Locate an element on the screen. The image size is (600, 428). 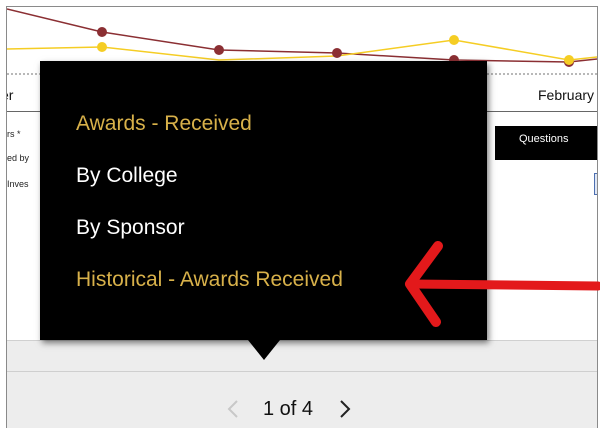
menu-item-awards-received: Awards - Received is located at coordinates (164, 124).